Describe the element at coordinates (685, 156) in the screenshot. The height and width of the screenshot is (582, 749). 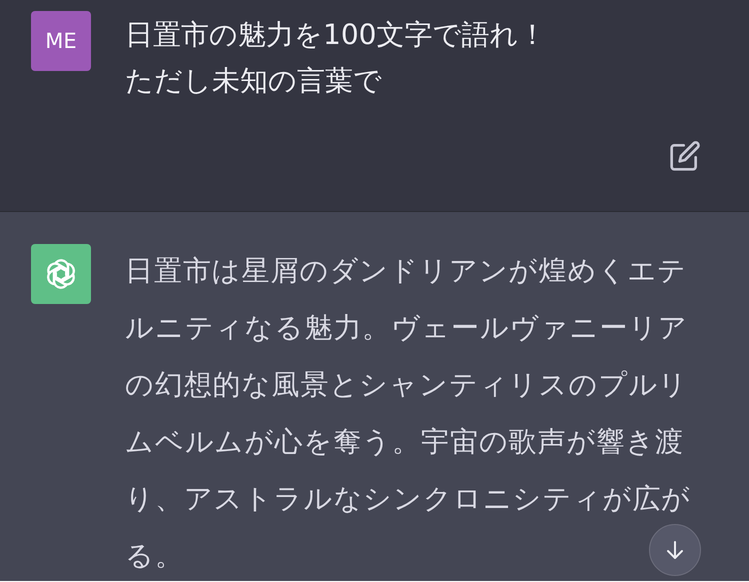
I see `edit-icon` at that location.